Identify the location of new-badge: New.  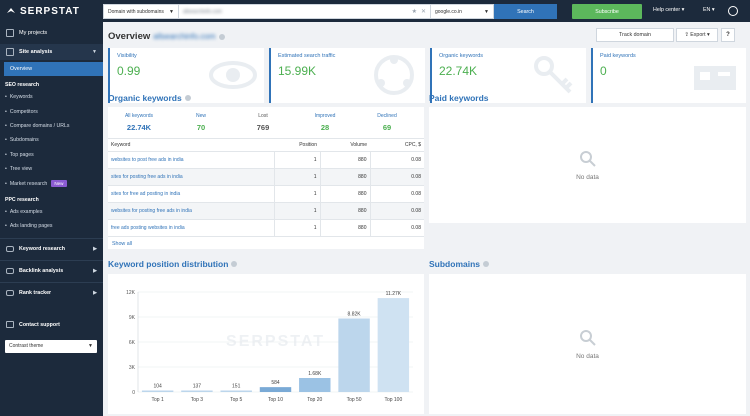
(59, 184).